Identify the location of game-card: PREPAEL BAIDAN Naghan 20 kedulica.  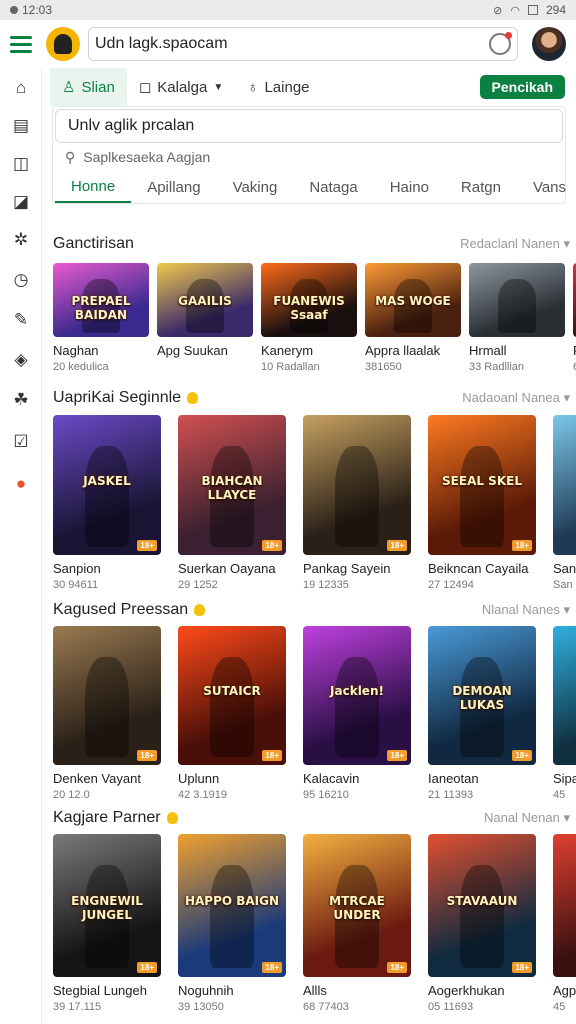
(101, 318).